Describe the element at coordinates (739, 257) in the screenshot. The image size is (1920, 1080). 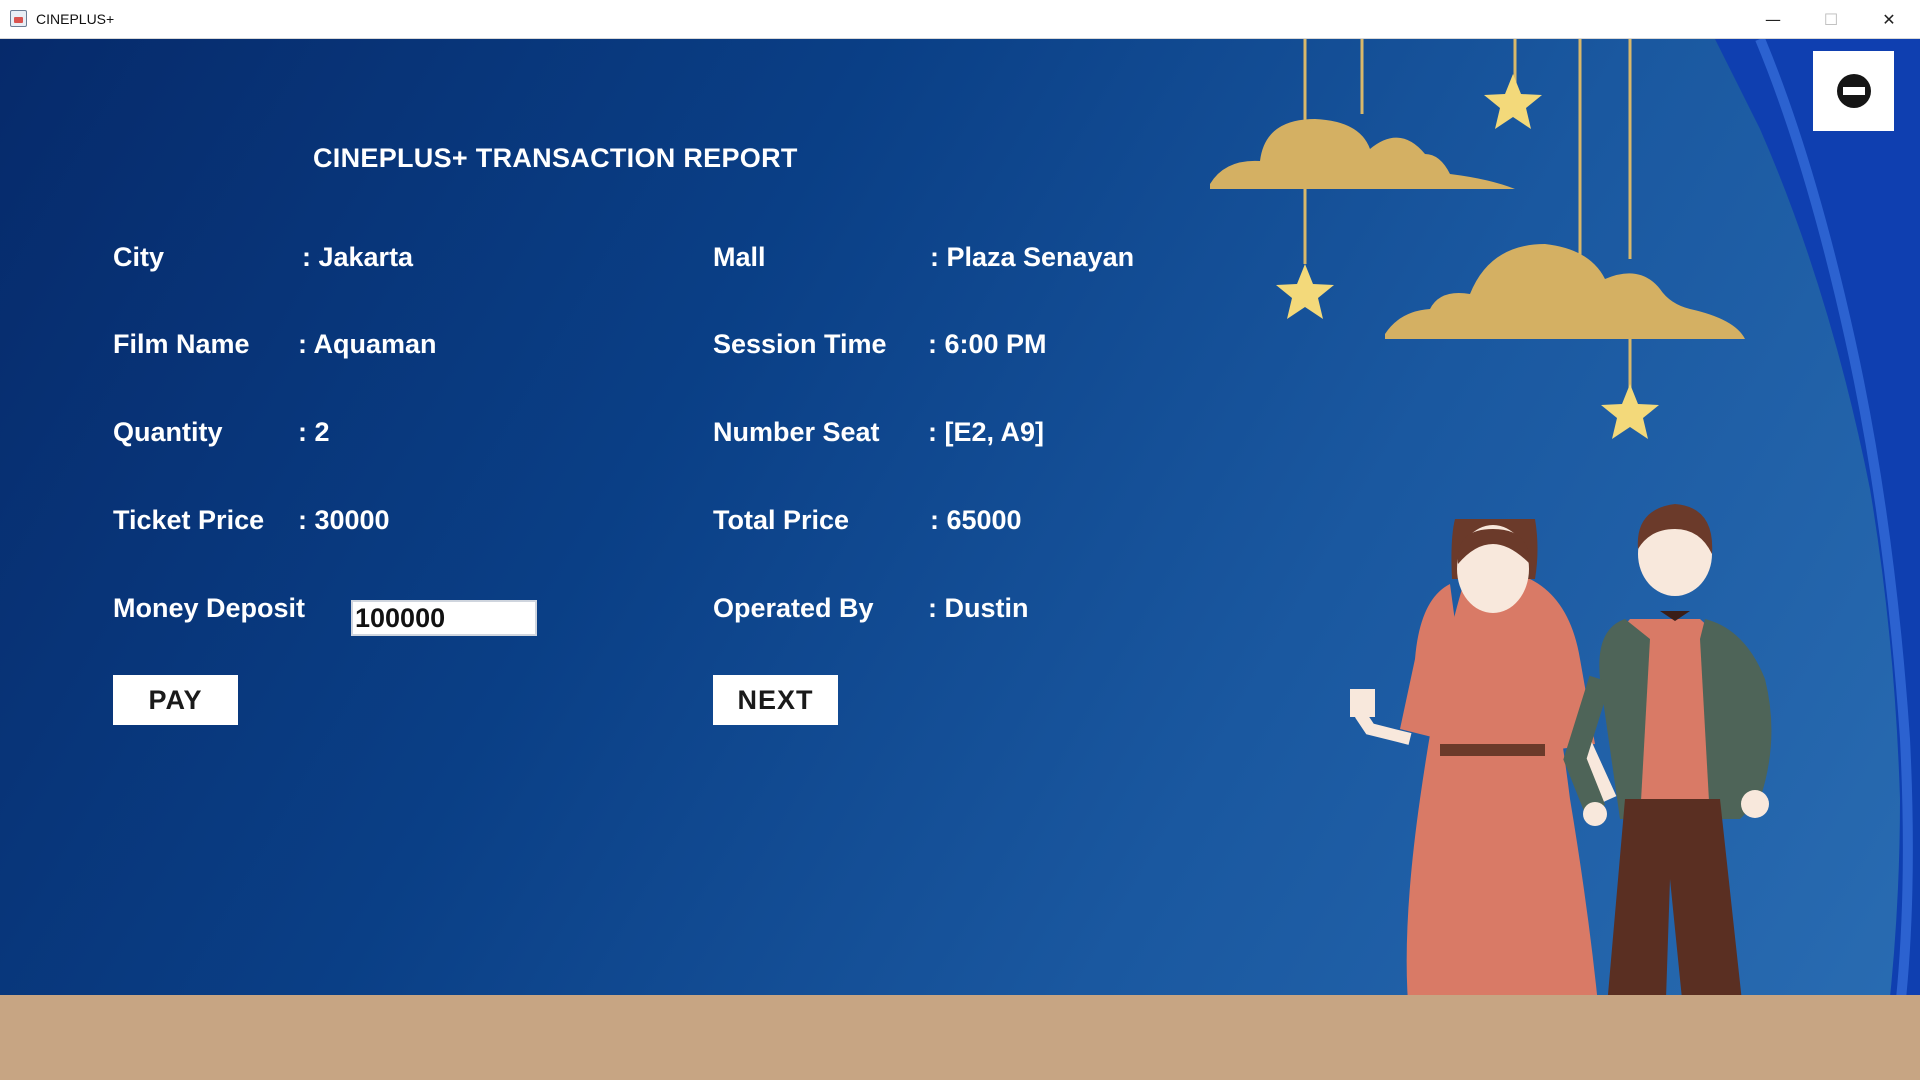
I see `mall-label: Mall` at that location.